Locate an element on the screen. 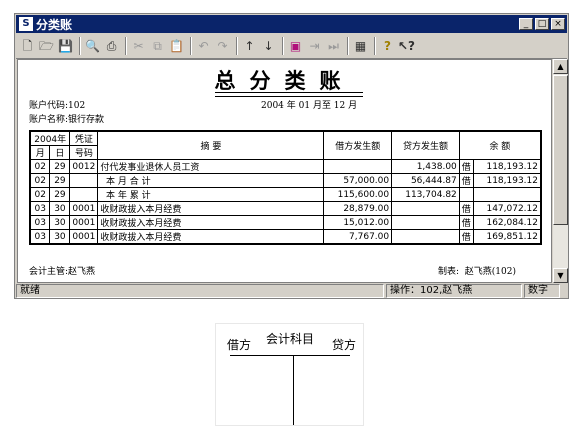  arrow-up-icon: ↑ is located at coordinates (249, 46).